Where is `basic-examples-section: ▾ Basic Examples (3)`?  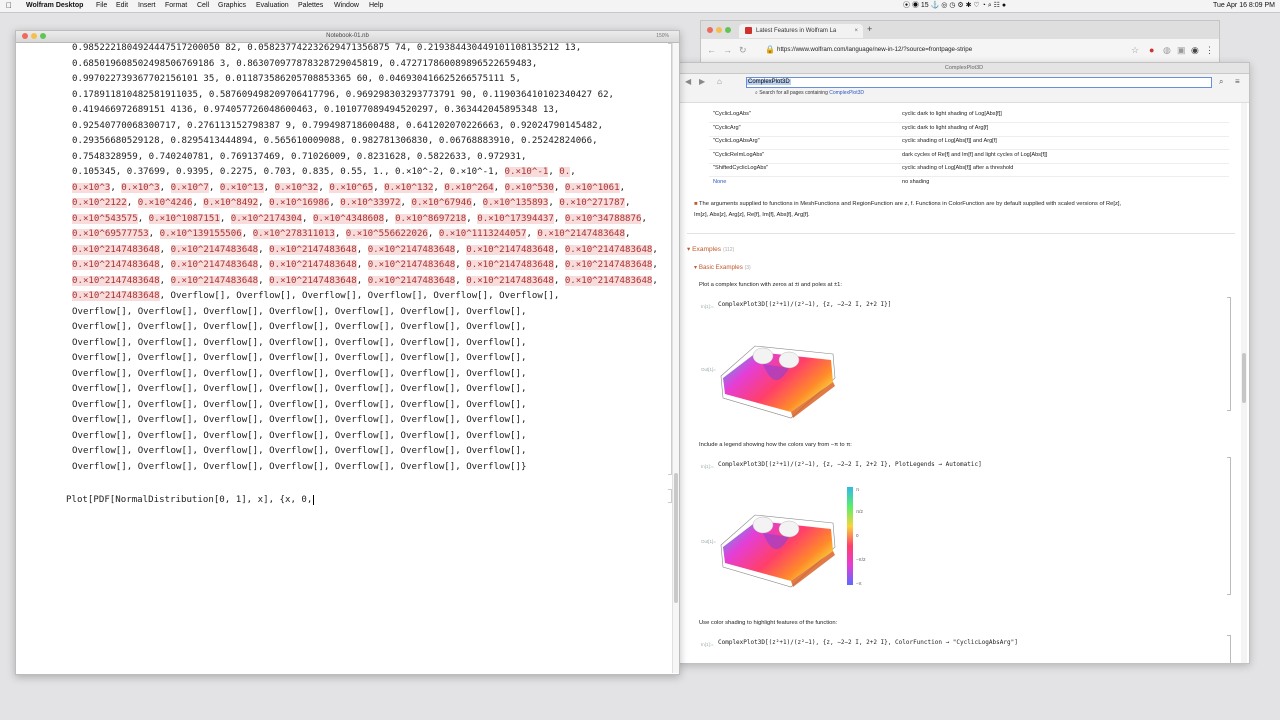
basic-examples-section: ▾ Basic Examples (3) is located at coordinates (722, 267).